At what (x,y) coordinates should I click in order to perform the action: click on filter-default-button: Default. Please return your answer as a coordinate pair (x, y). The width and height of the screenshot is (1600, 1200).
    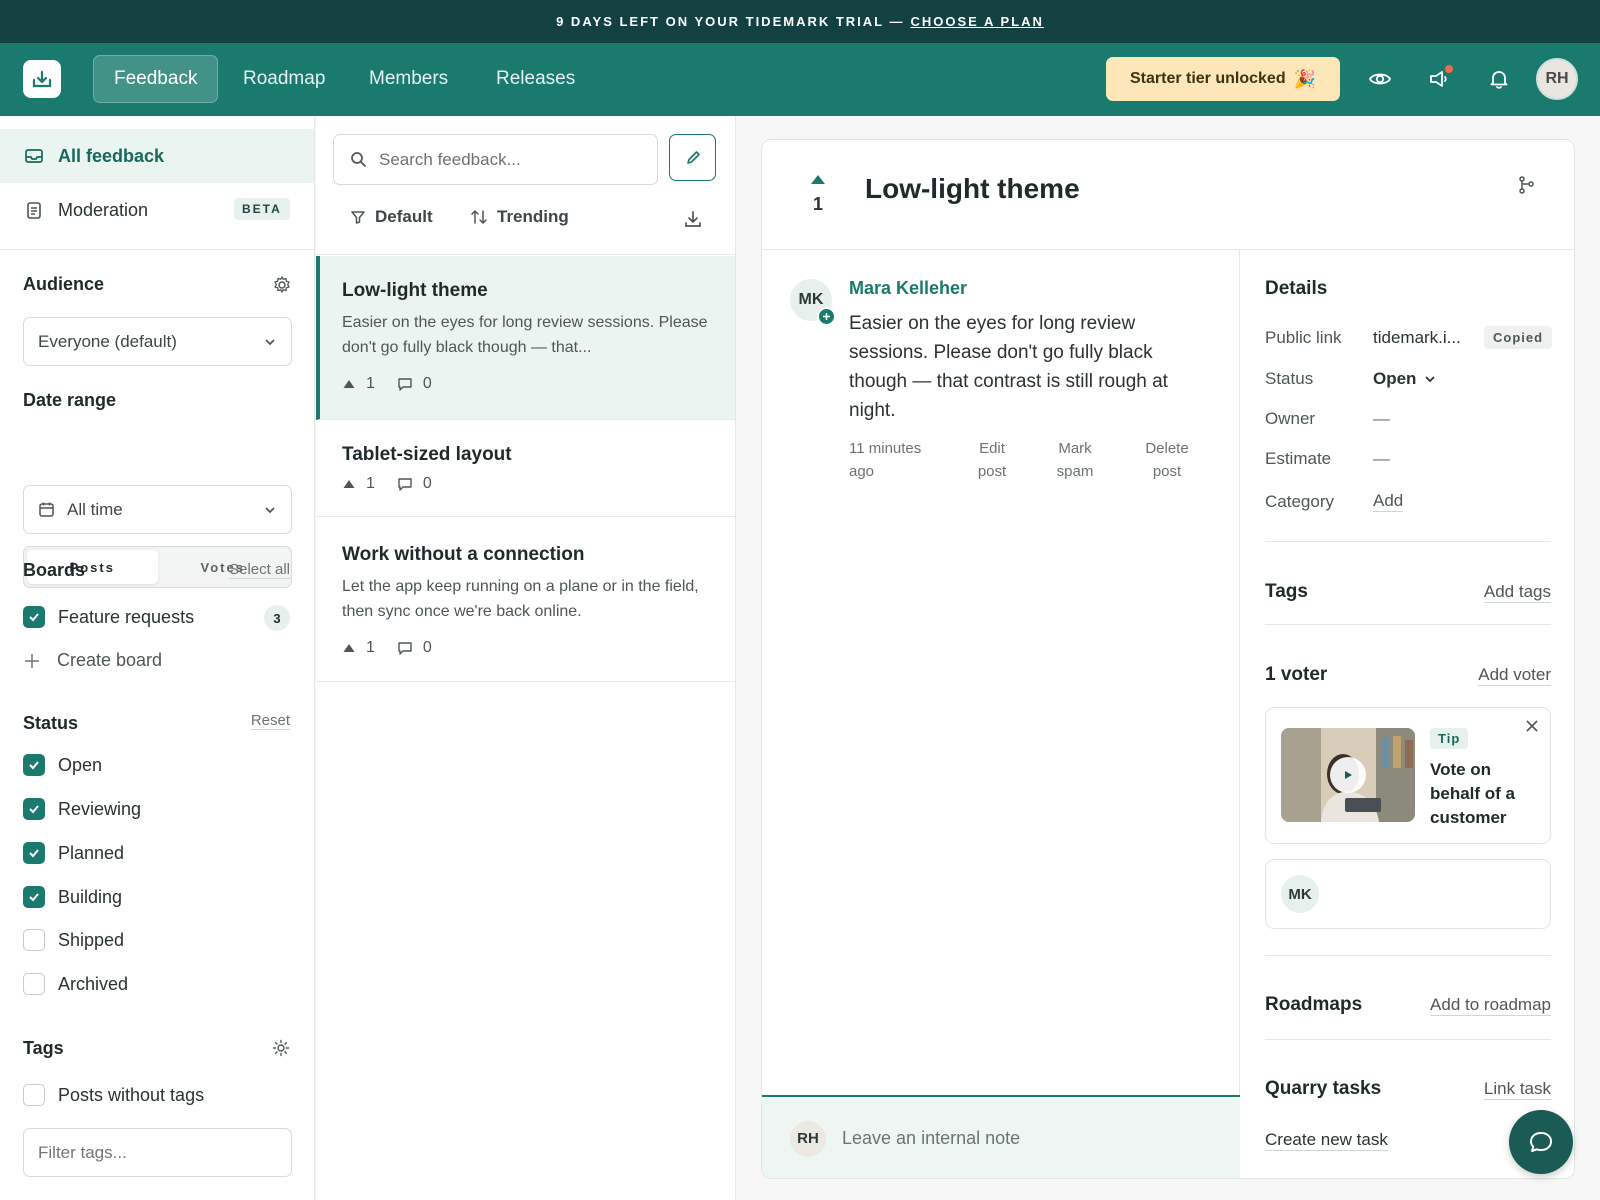
    Looking at the image, I should click on (391, 217).